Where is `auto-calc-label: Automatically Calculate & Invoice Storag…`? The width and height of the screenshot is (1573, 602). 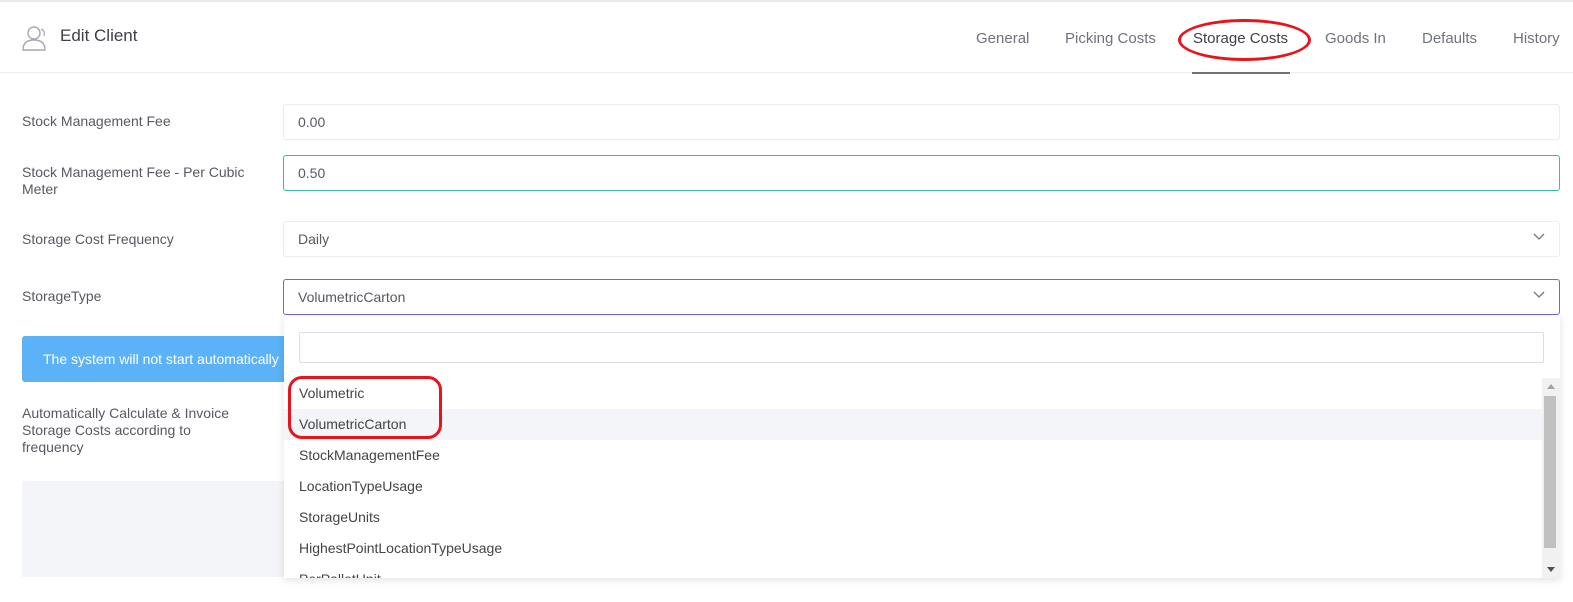 auto-calc-label: Automatically Calculate & Invoice Storag… is located at coordinates (125, 430).